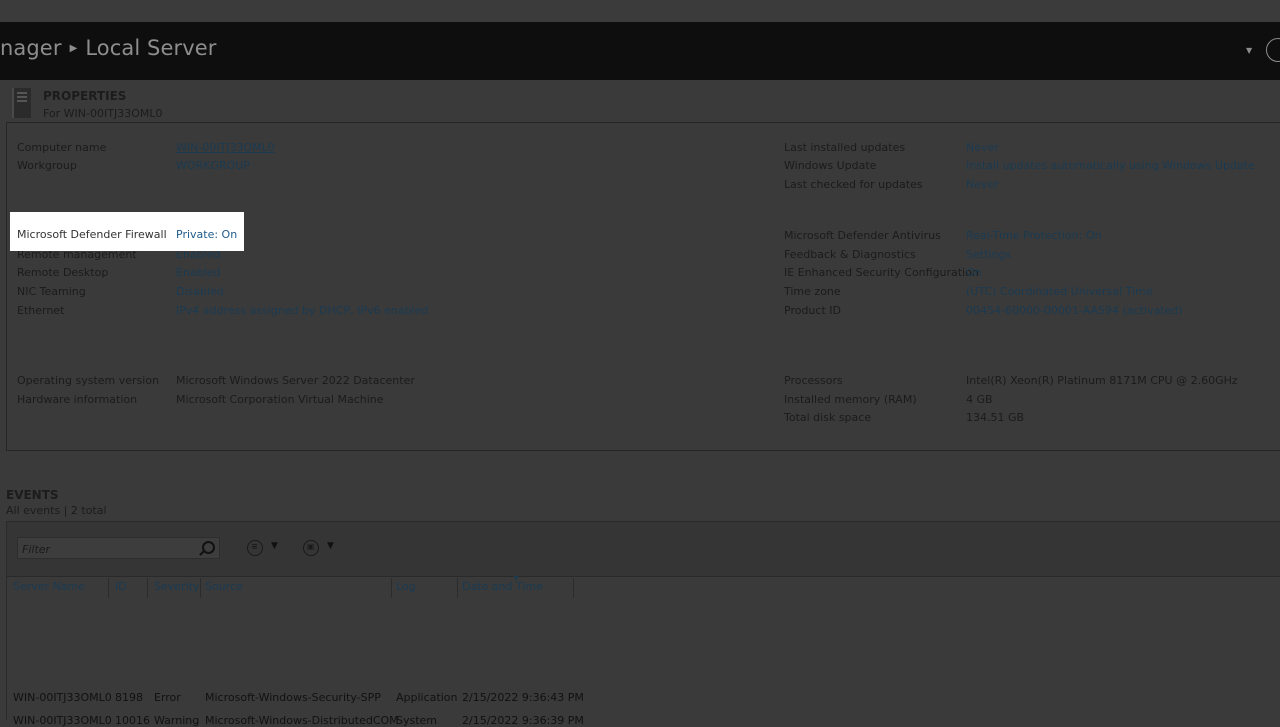 This screenshot has width=1280, height=727. What do you see at coordinates (523, 720) in the screenshot?
I see `cell-date-time: 2/15/2022 9:36:39 PM` at bounding box center [523, 720].